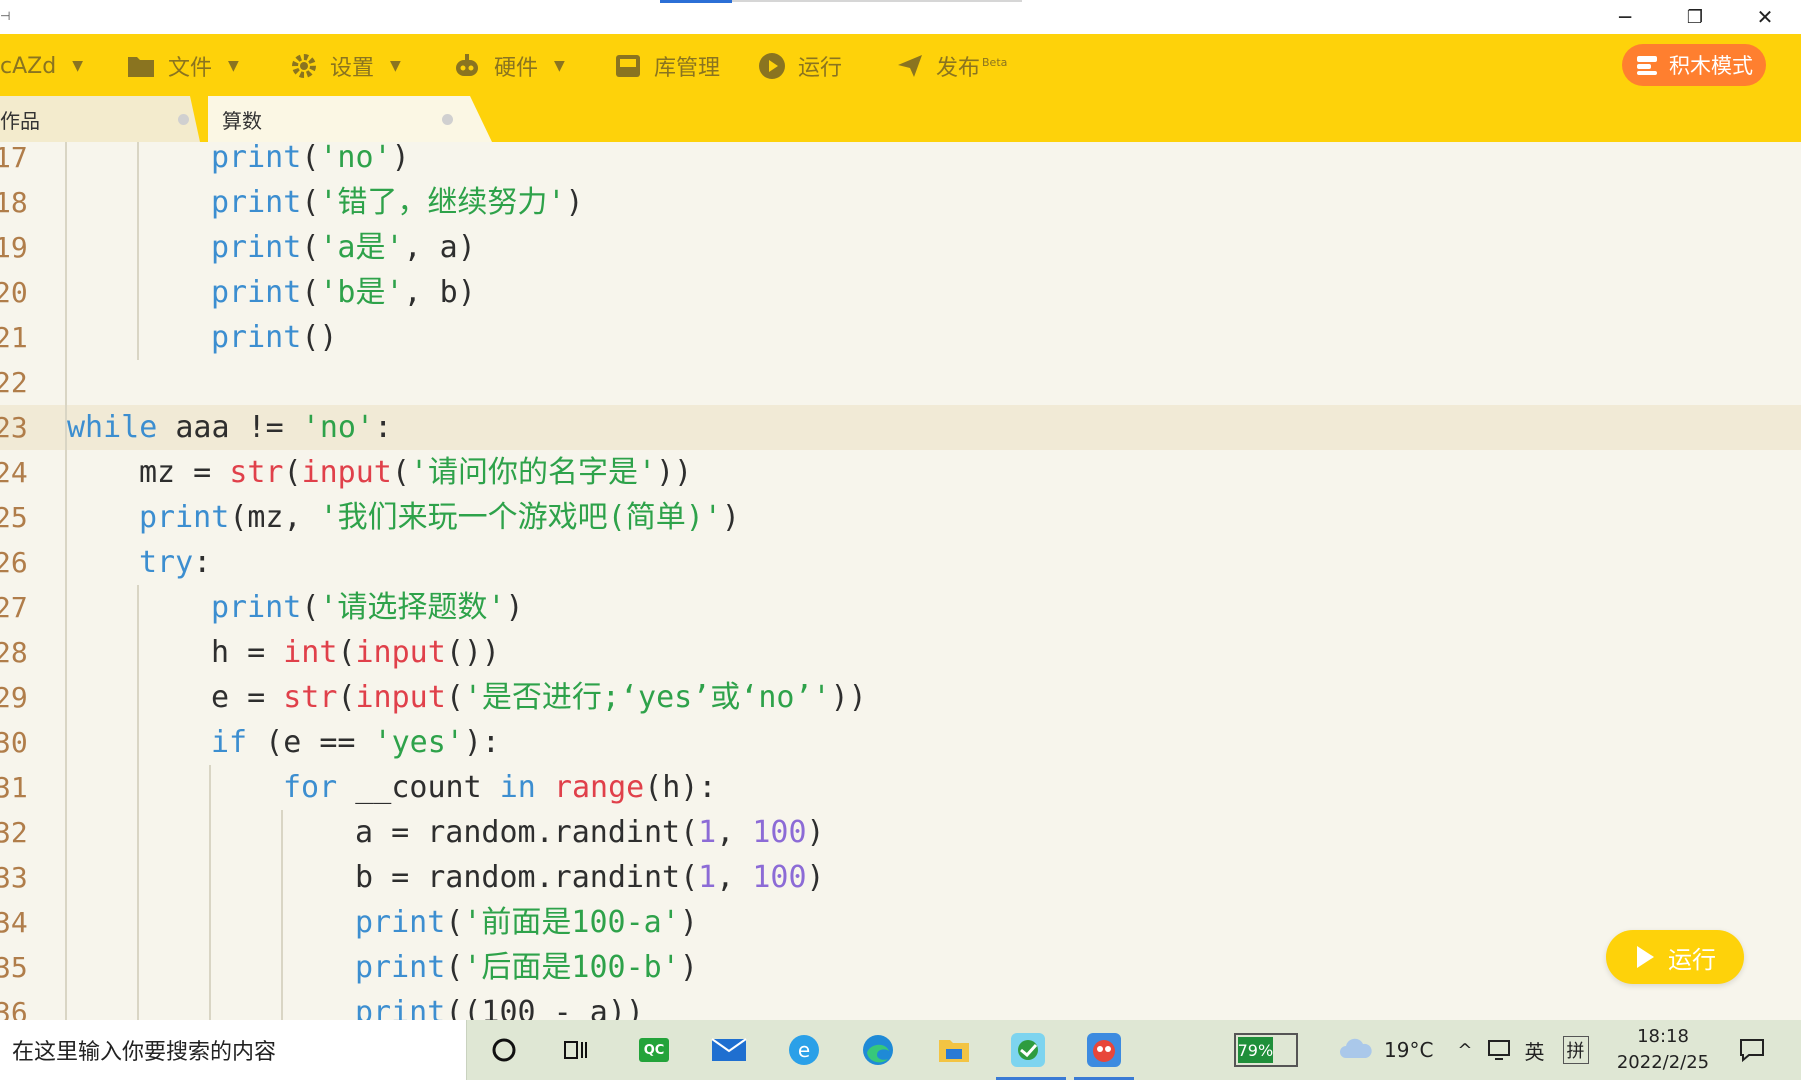 Image resolution: width=1801 pixels, height=1080 pixels. Describe the element at coordinates (900, 382) in the screenshot. I see `code-line: 22` at that location.